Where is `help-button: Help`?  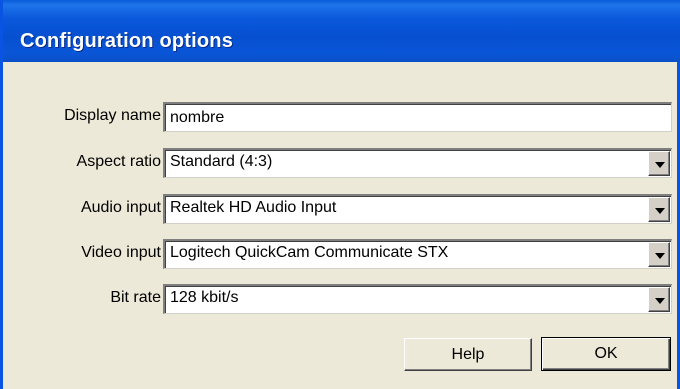
help-button: Help is located at coordinates (468, 354).